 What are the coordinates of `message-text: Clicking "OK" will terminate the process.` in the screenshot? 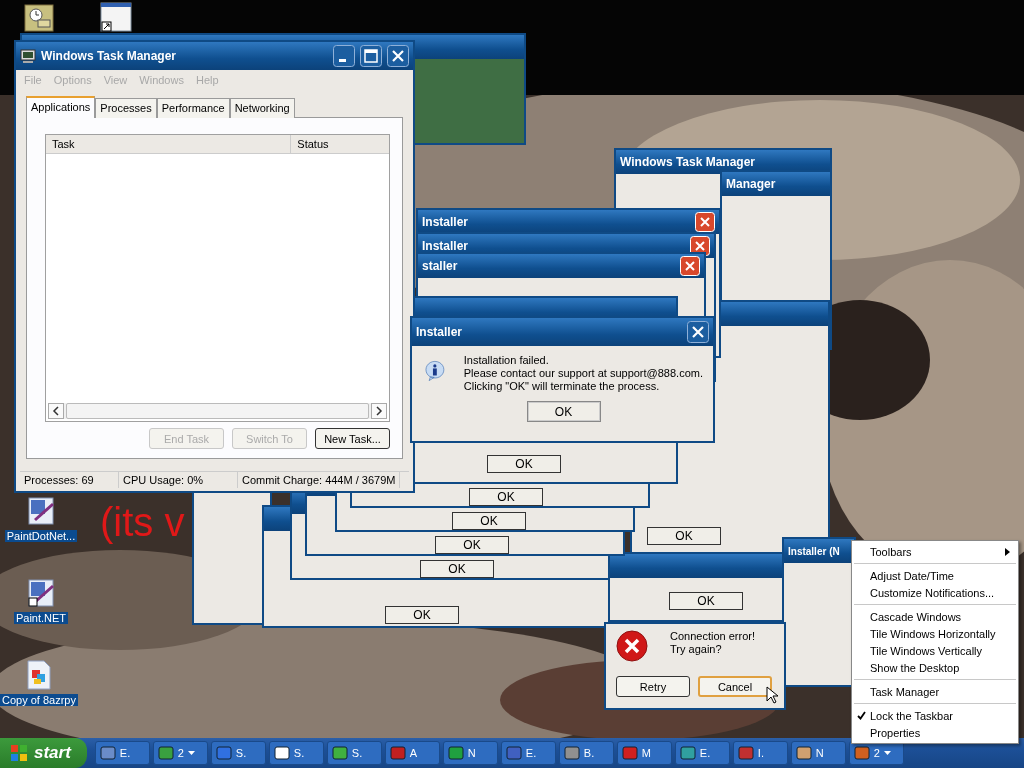 It's located at (562, 386).